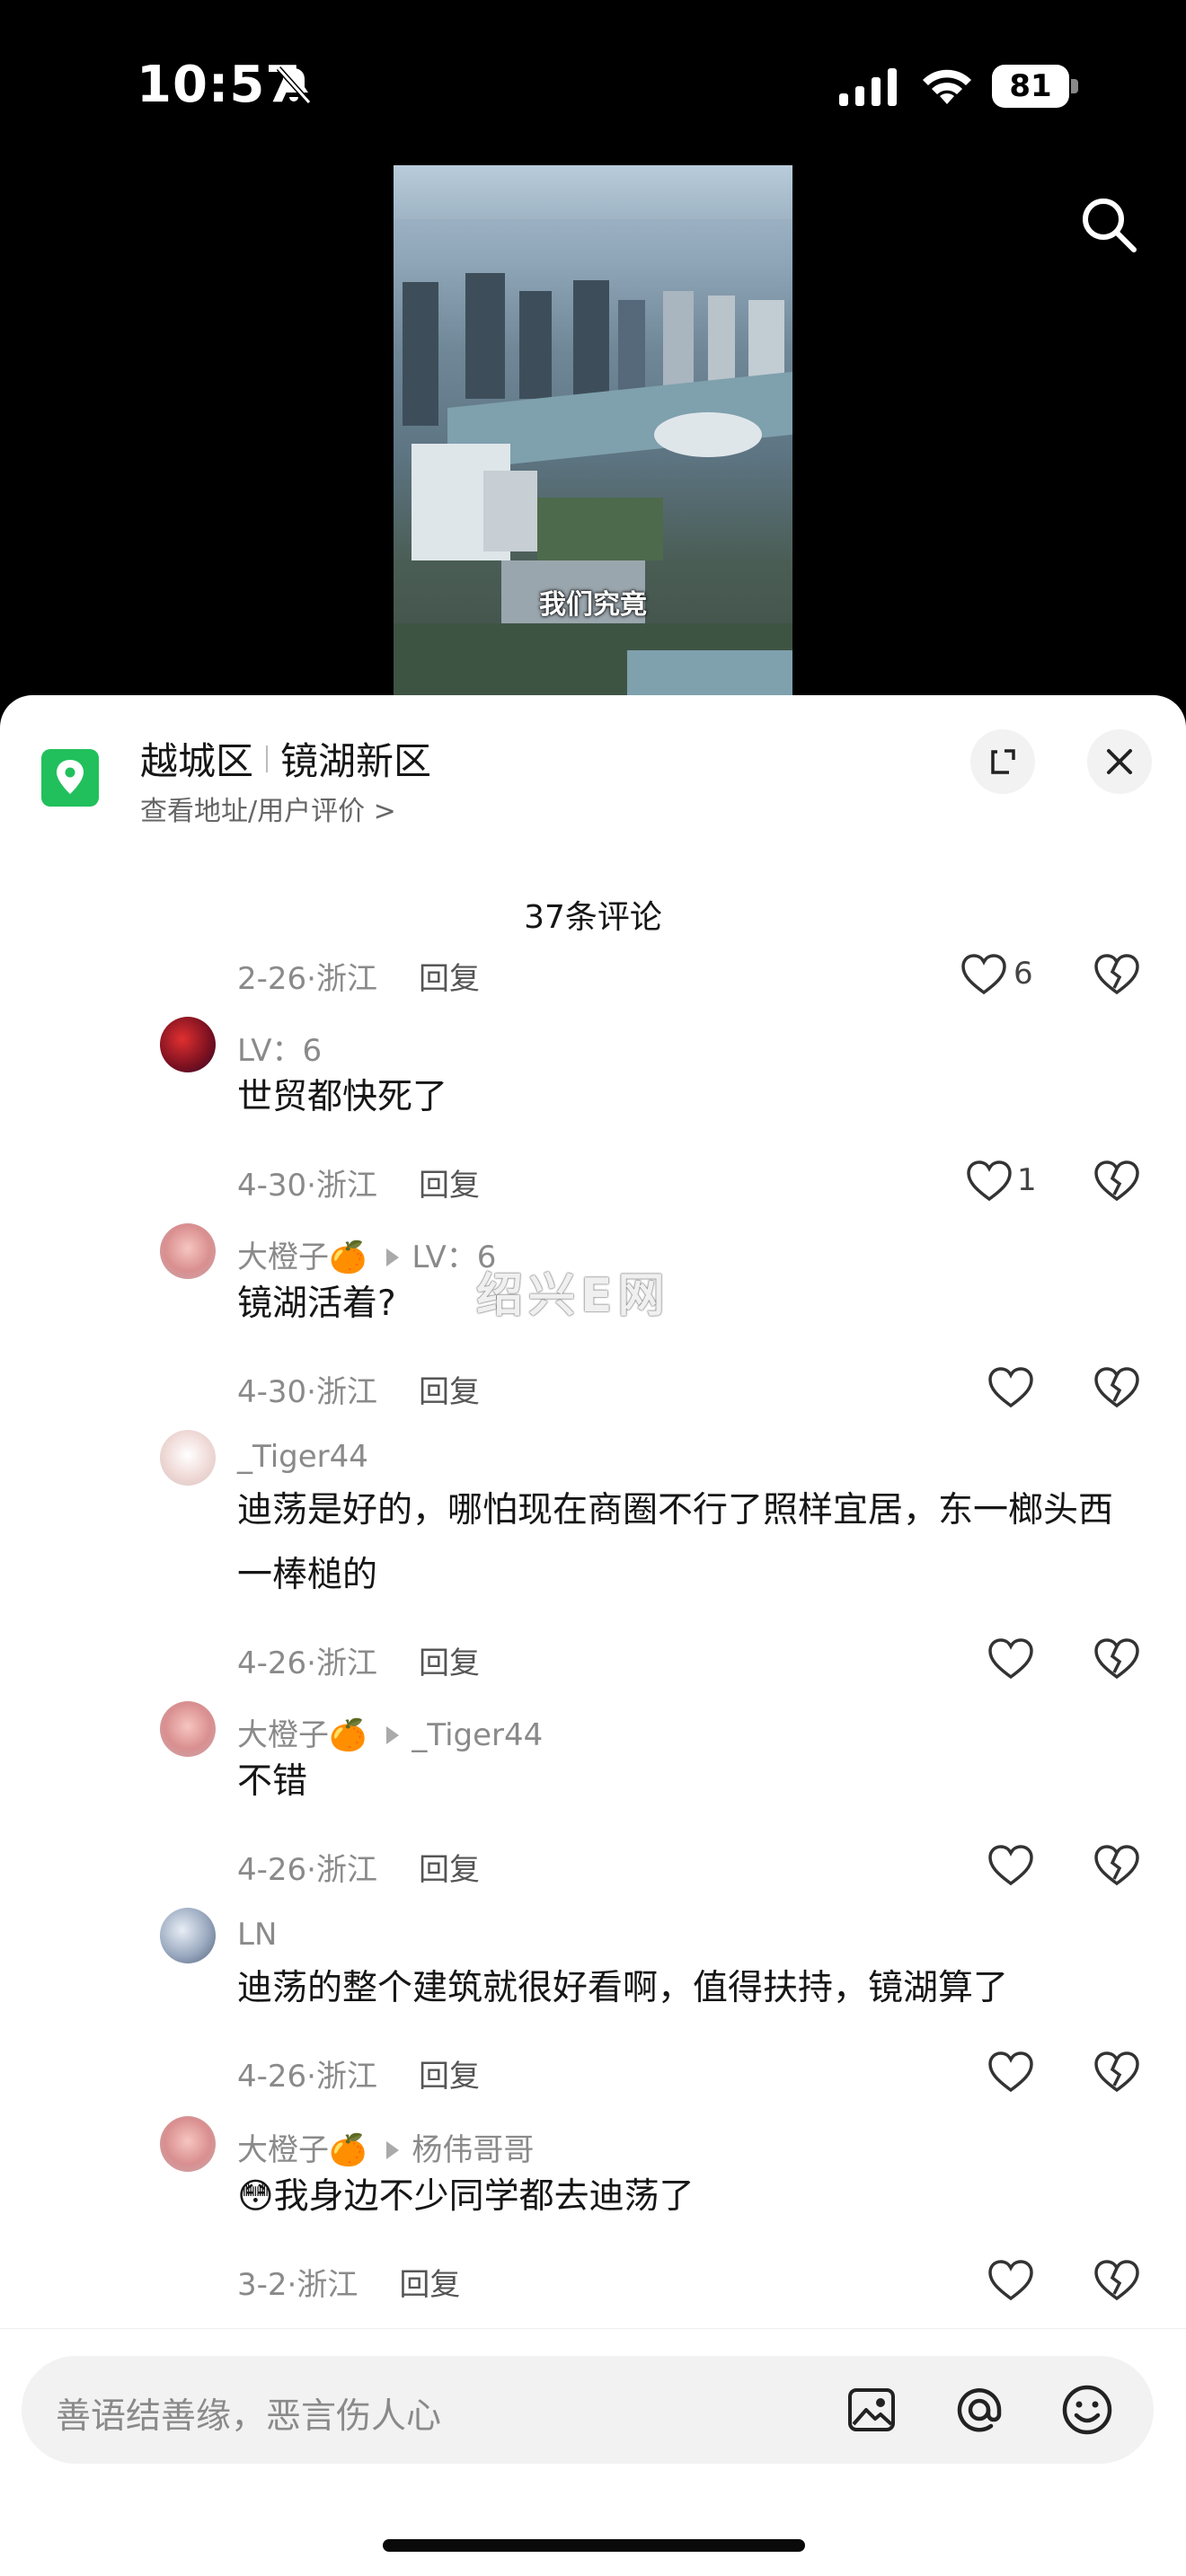 The height and width of the screenshot is (2576, 1186). Describe the element at coordinates (1023, 974) in the screenshot. I see `like-count: 6` at that location.